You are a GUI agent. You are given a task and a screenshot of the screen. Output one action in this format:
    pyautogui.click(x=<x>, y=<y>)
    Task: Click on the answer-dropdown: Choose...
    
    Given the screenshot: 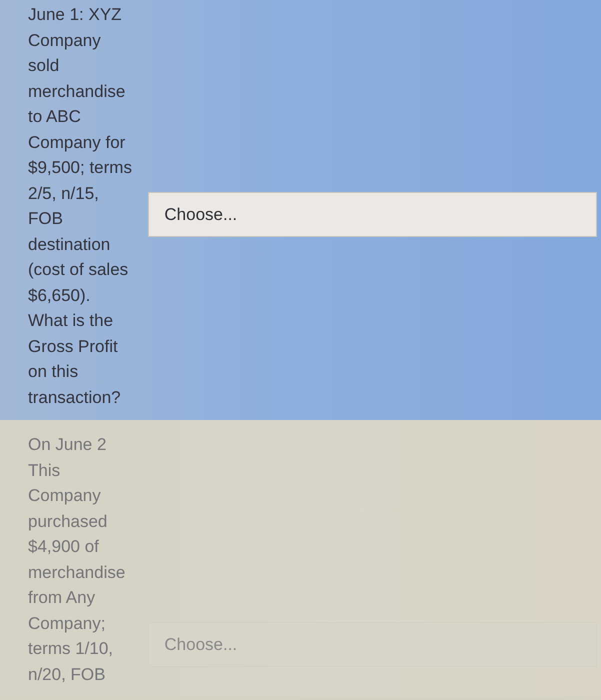 What is the action you would take?
    pyautogui.click(x=372, y=214)
    